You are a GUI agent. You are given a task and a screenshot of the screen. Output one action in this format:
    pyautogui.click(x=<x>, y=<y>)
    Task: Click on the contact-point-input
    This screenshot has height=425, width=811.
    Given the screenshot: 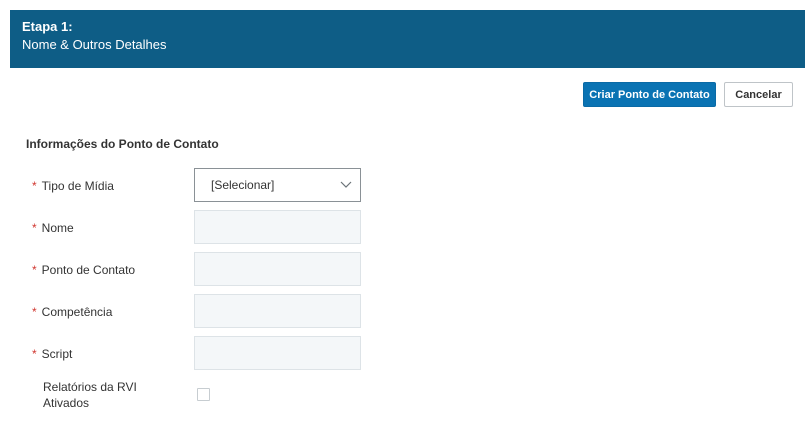 What is the action you would take?
    pyautogui.click(x=277, y=269)
    